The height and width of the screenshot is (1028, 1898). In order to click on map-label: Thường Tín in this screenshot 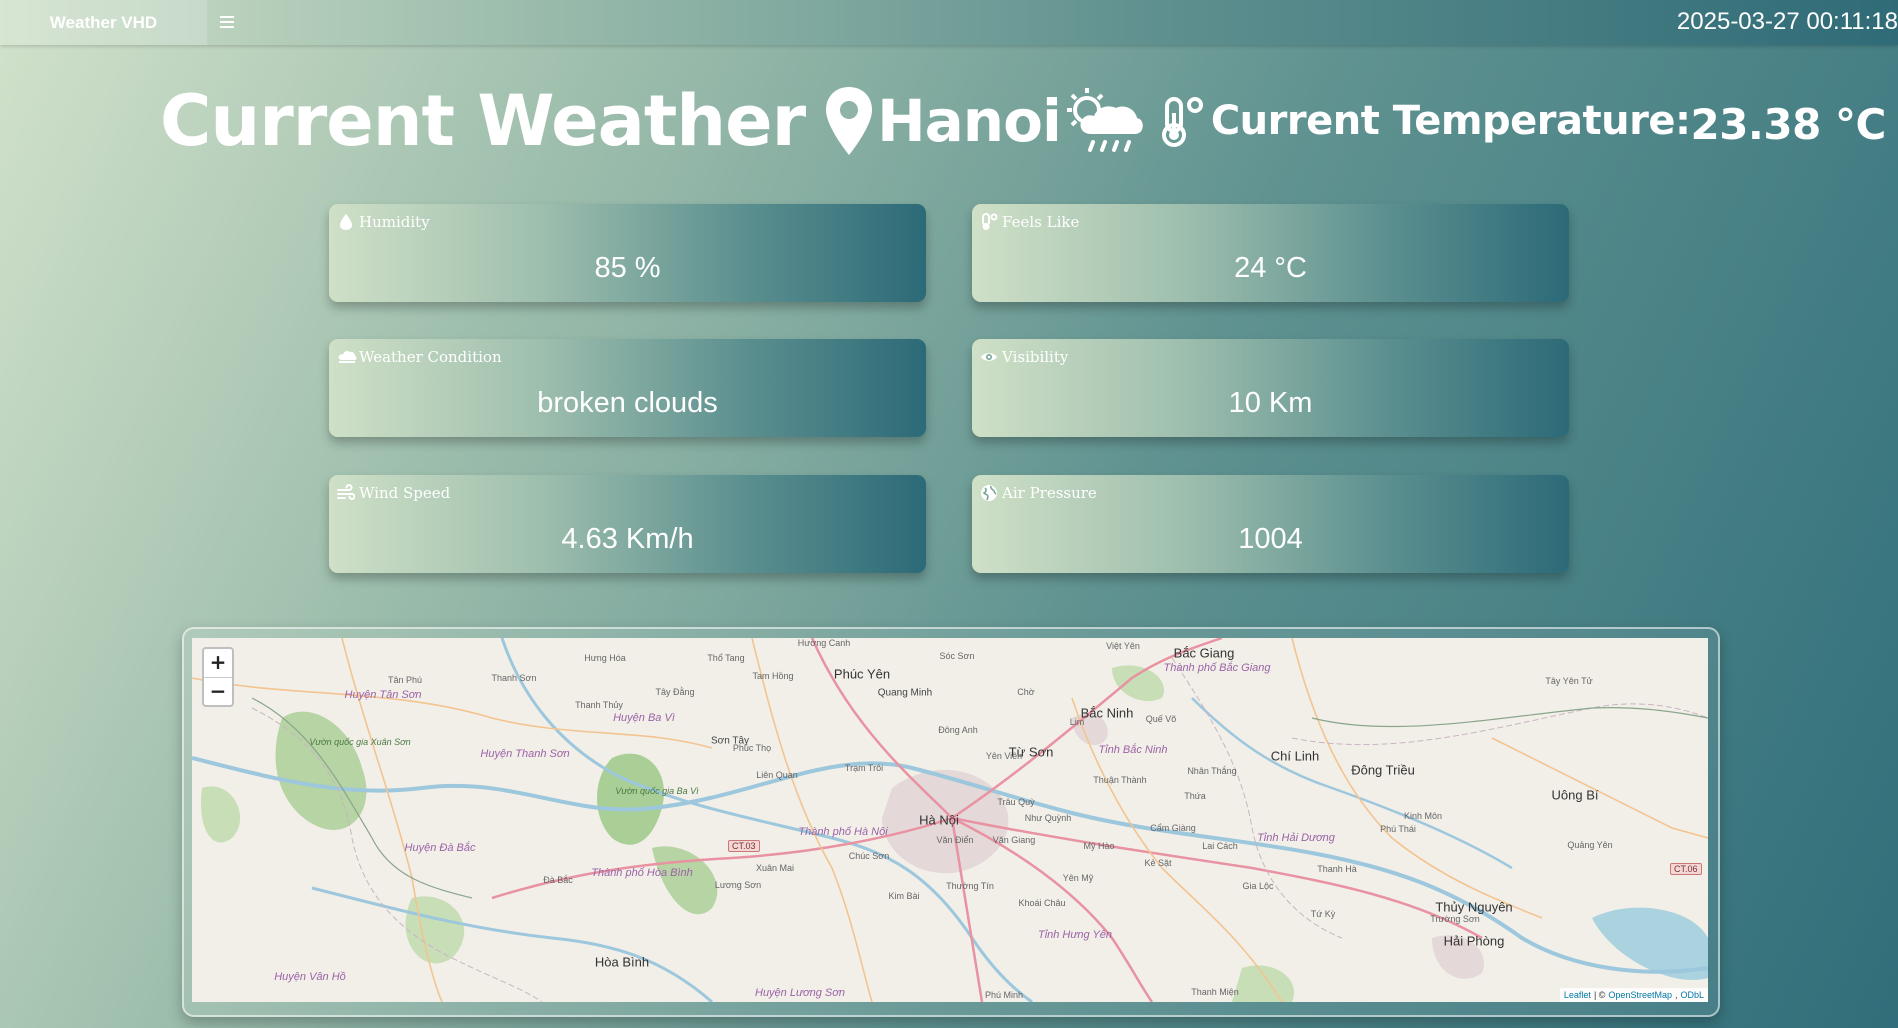, I will do `click(970, 886)`.